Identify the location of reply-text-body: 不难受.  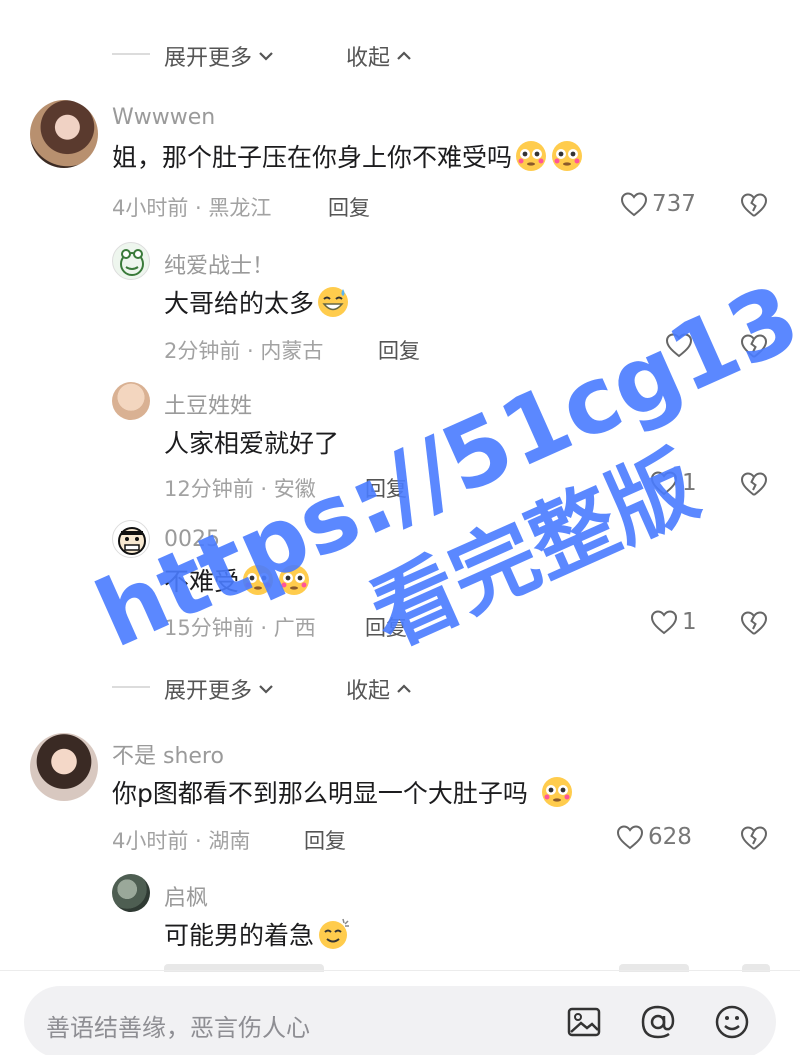
(202, 581).